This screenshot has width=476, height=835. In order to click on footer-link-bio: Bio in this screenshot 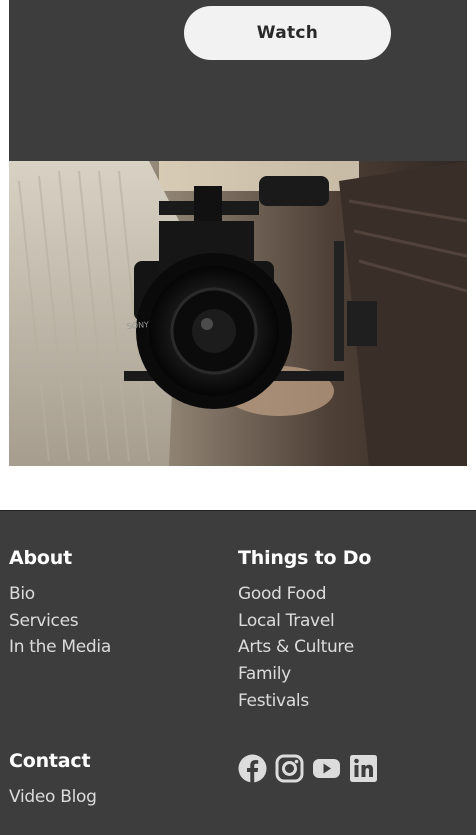, I will do `click(60, 594)`.